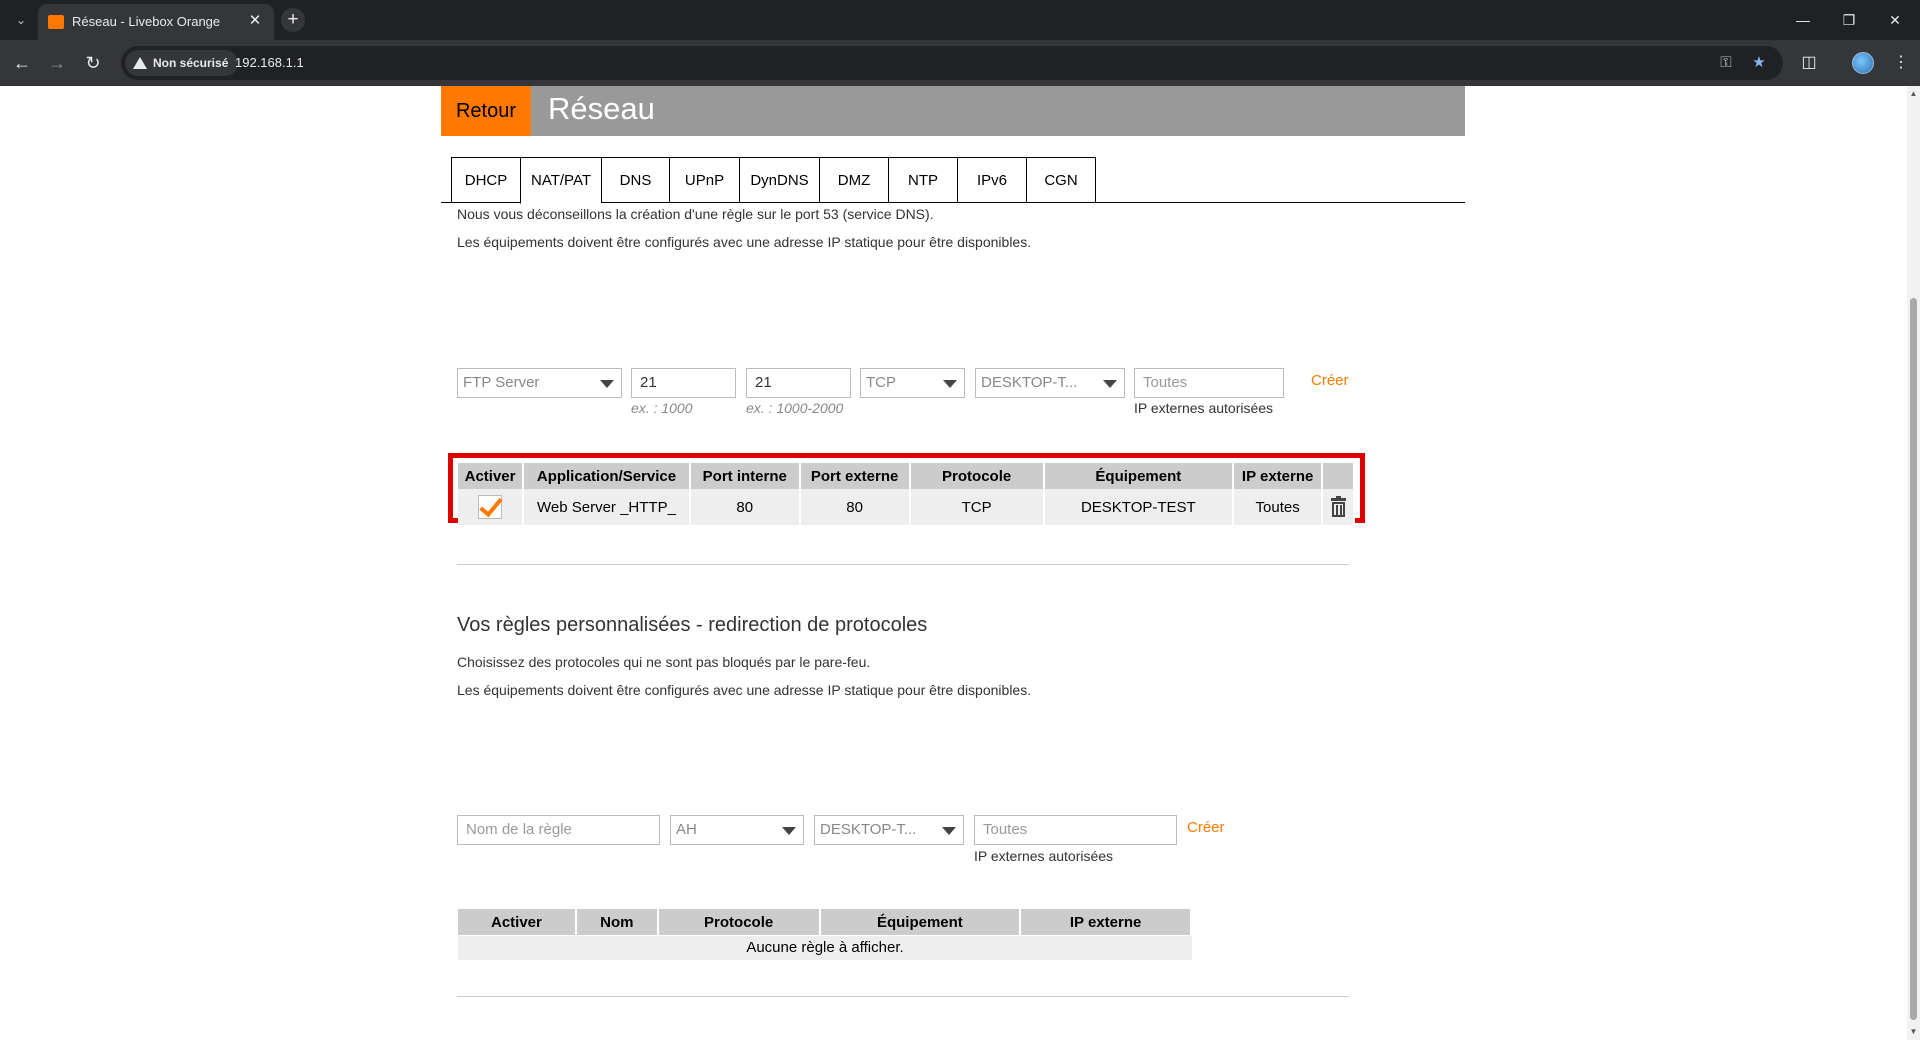 Image resolution: width=1920 pixels, height=1040 pixels. Describe the element at coordinates (1206, 827) in the screenshot. I see `create-protocol-rule-link: Créer` at that location.